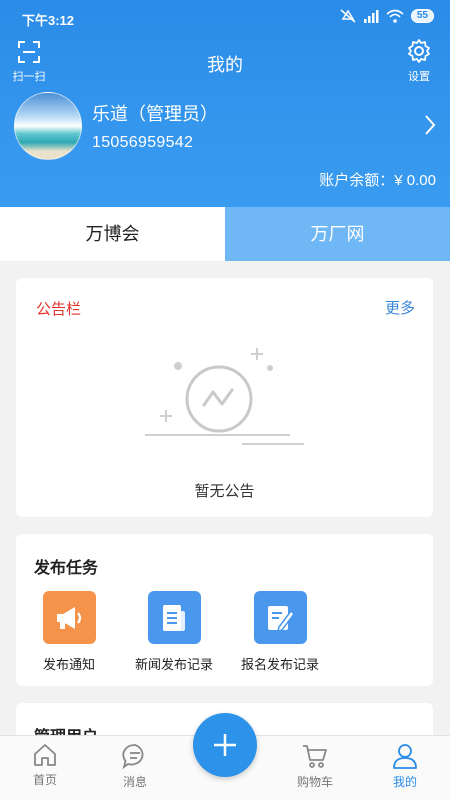  I want to click on settings-label: 设置, so click(419, 77).